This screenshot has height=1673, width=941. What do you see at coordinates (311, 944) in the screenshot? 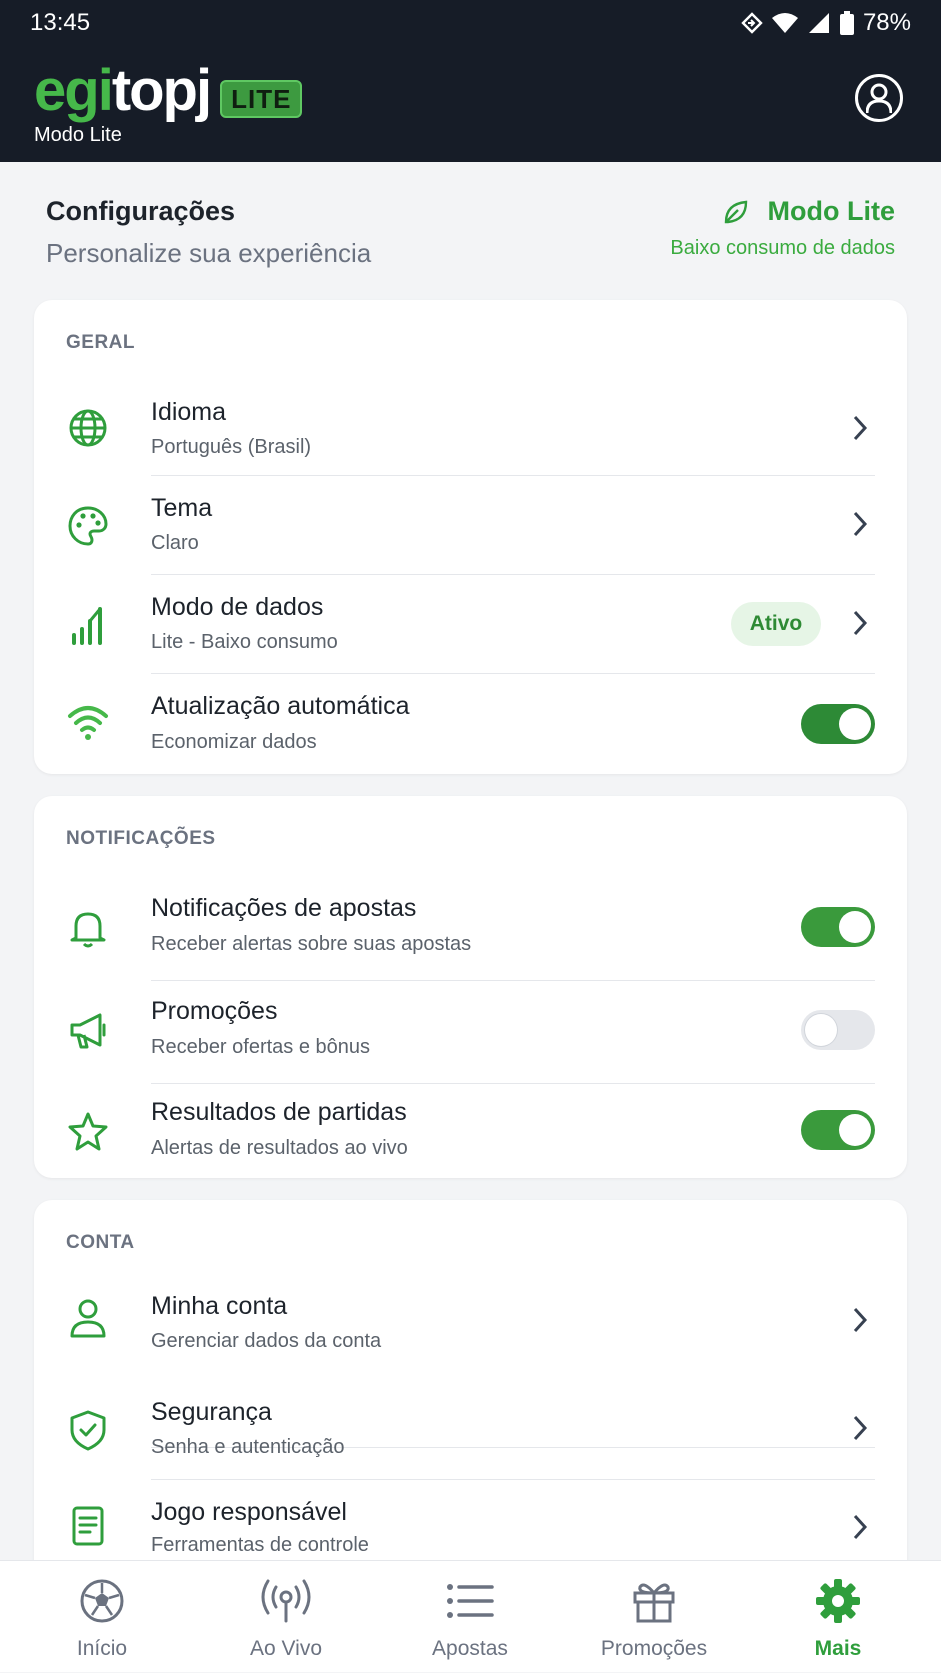
I see `setting-value: Receber alertas sobre suas apostas` at bounding box center [311, 944].